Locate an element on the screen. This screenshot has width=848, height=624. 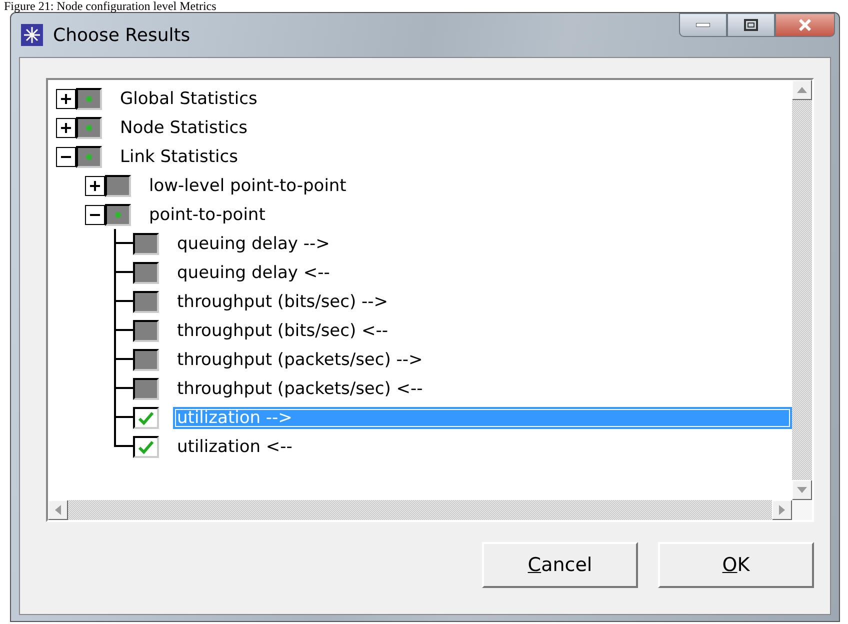
tree-item: throughput (bits/sec) --> is located at coordinates (282, 301).